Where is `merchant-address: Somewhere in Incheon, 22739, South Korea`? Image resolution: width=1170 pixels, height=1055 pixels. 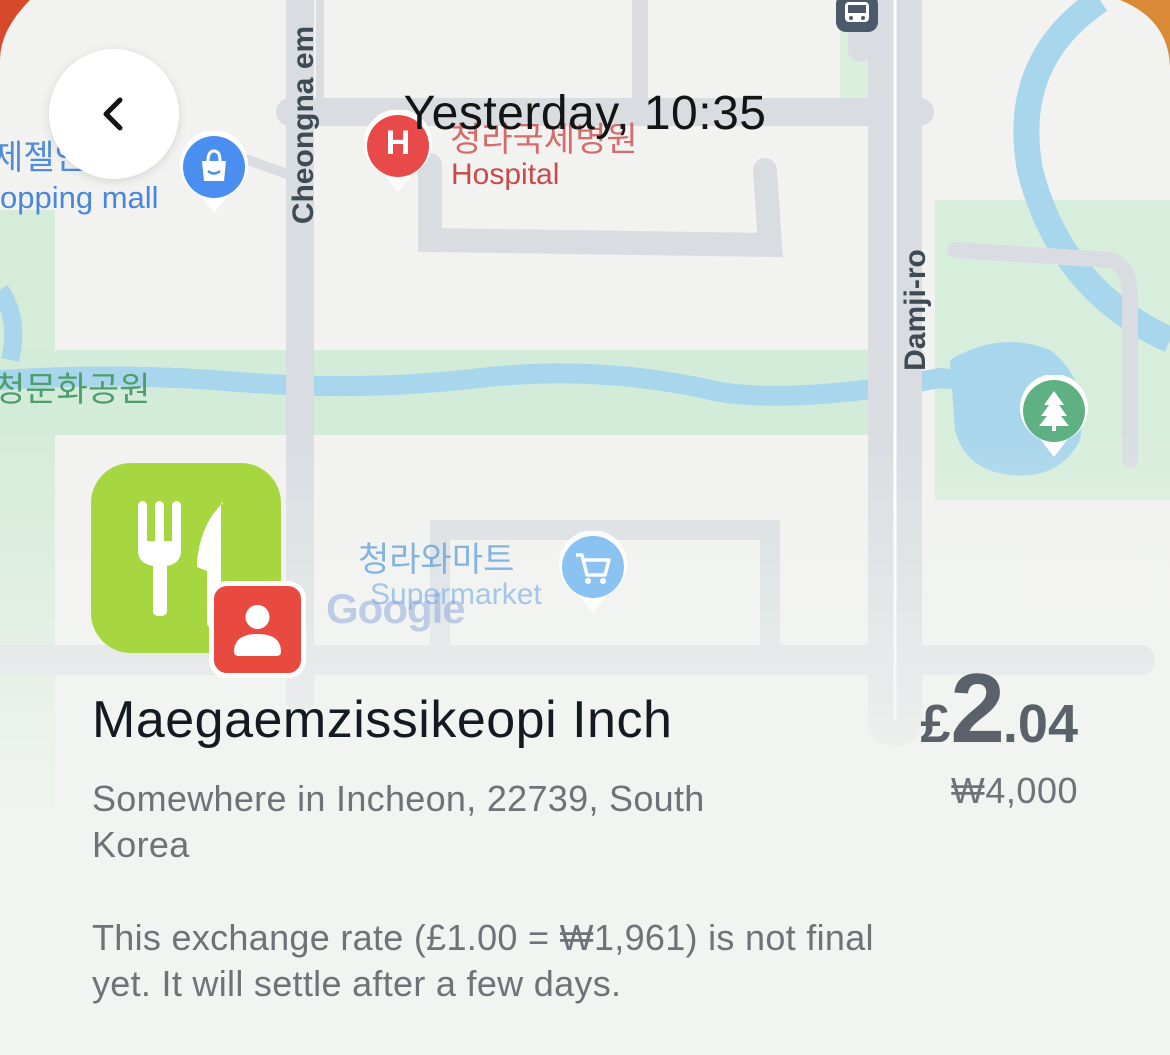
merchant-address: Somewhere in Incheon, 22739, South Korea is located at coordinates (398, 821).